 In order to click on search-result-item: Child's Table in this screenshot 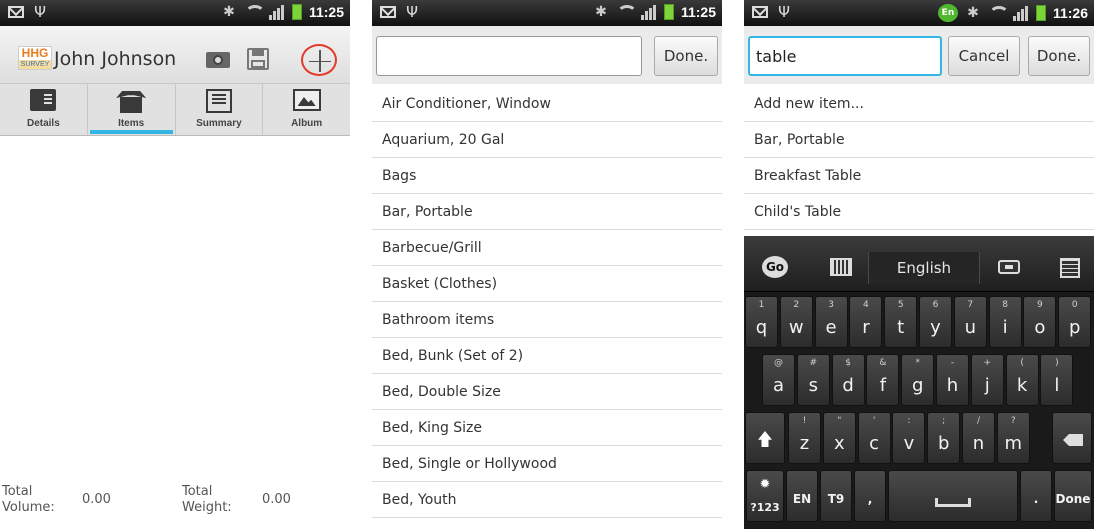, I will do `click(919, 212)`.